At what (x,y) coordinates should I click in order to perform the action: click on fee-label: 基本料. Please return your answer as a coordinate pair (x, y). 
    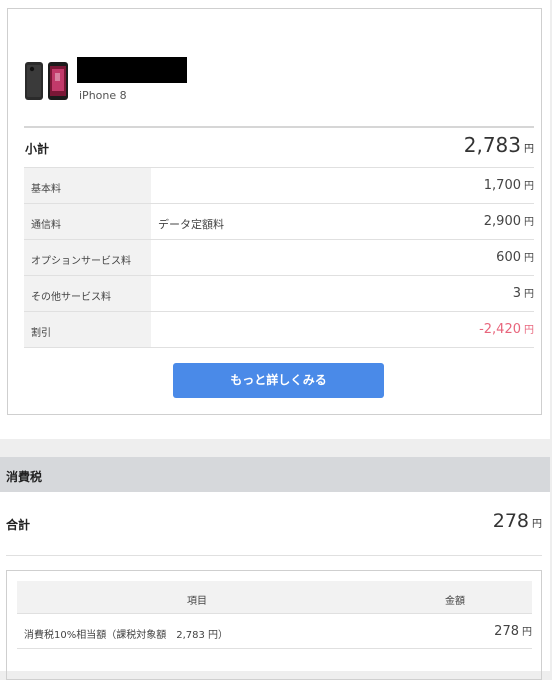
    Looking at the image, I should click on (87, 185).